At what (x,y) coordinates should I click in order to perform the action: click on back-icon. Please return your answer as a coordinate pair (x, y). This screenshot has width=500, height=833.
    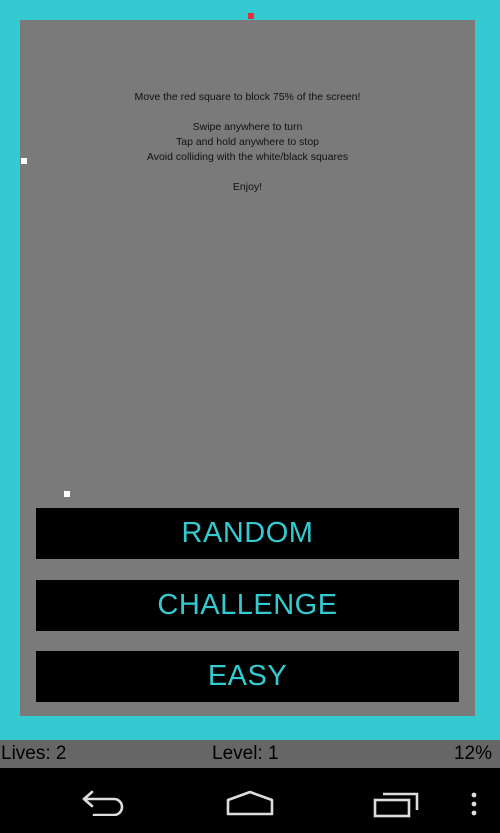
    Looking at the image, I should click on (104, 802).